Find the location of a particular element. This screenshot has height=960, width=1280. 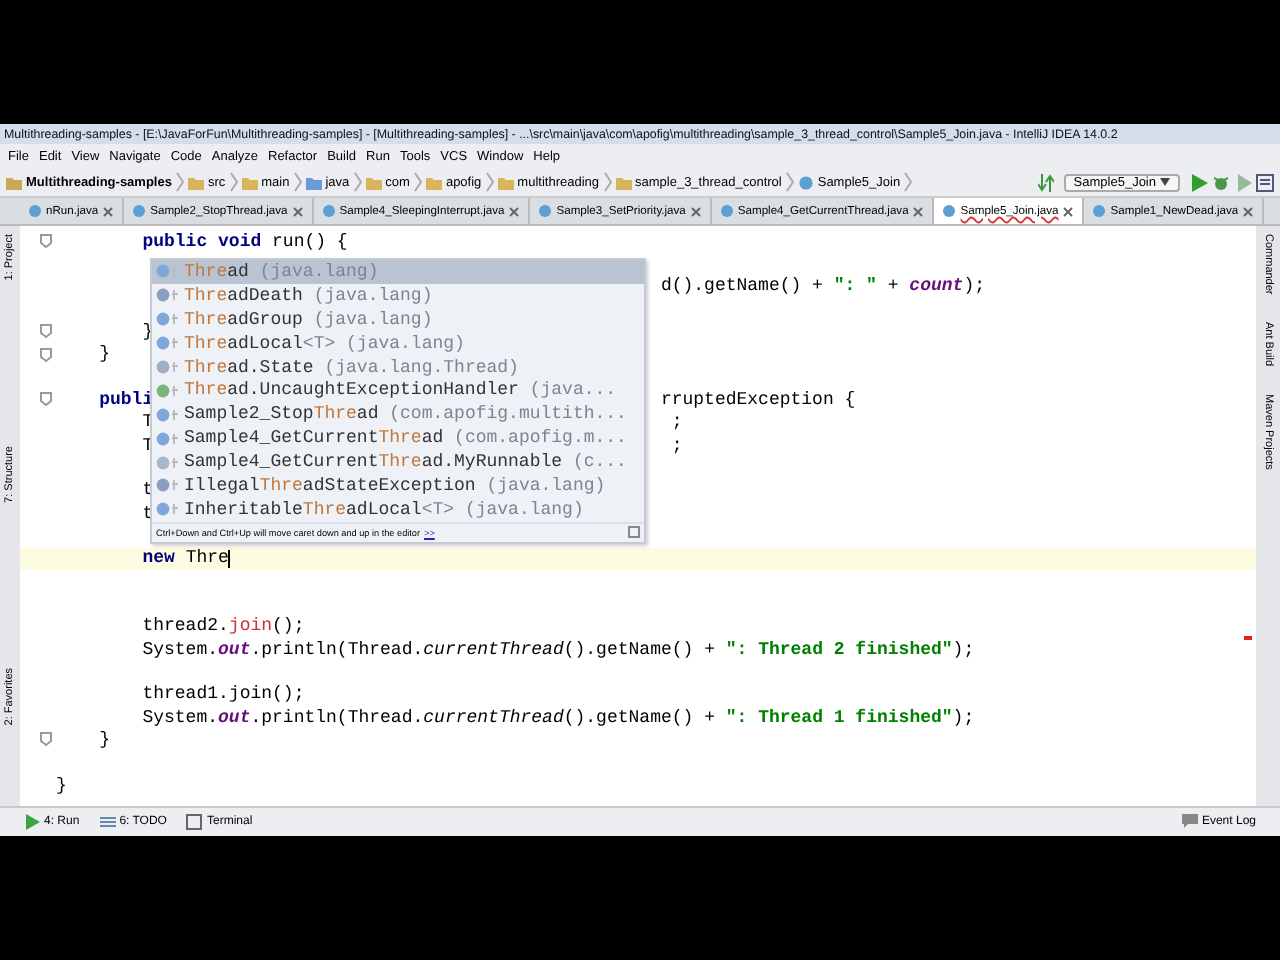

completion-item: ThreadLocal<T> (java.lang) is located at coordinates (398, 343).